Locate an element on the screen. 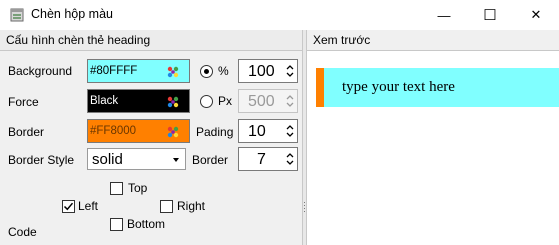 The height and width of the screenshot is (245, 559). left-label: Left is located at coordinates (88, 206).